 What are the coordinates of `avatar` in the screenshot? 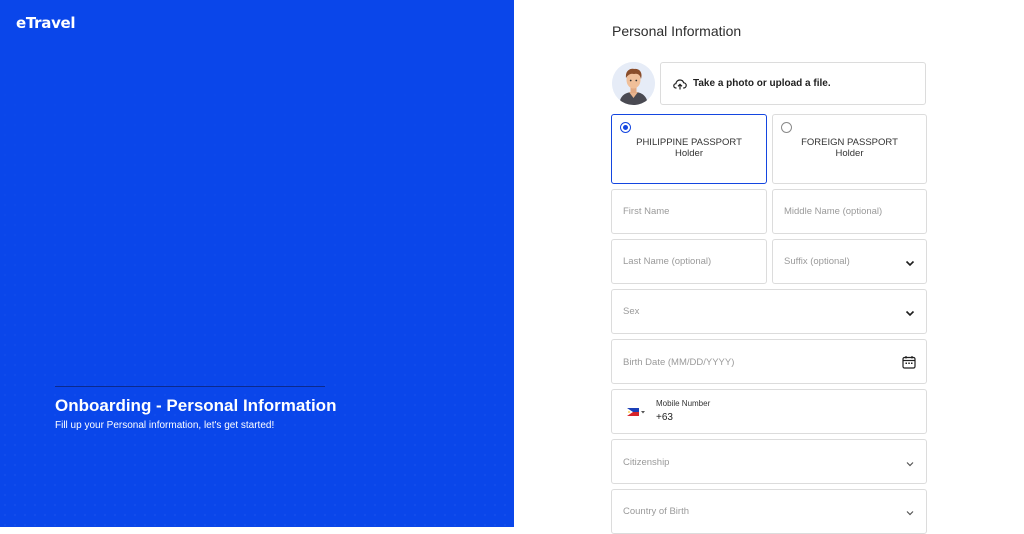 It's located at (633, 83).